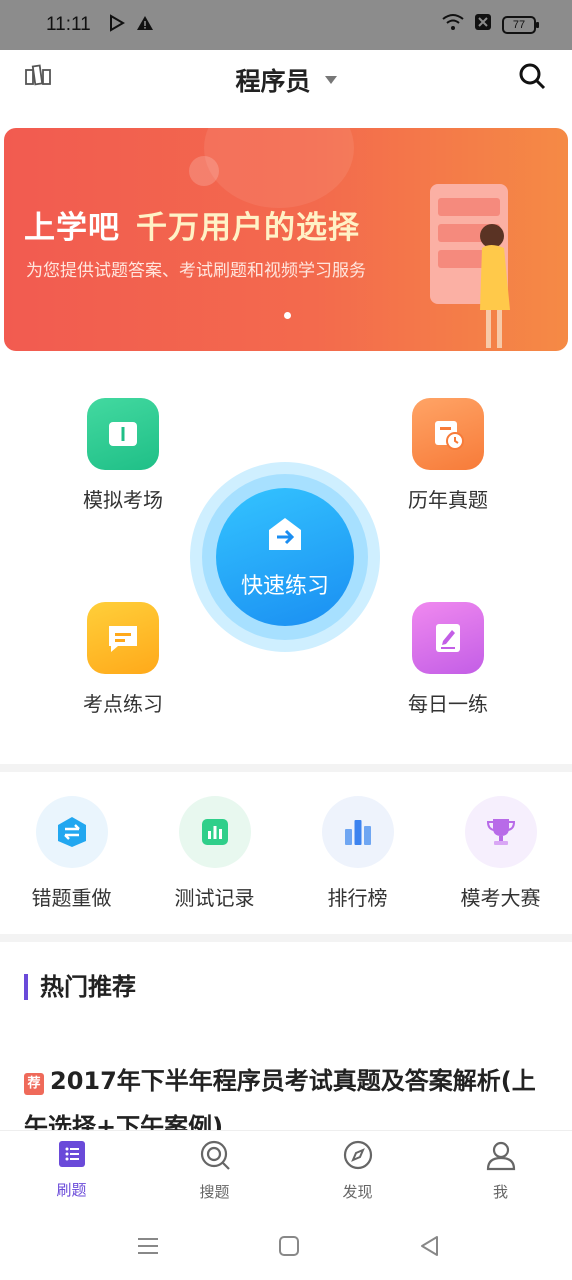  I want to click on swap-icon, so click(71, 832).